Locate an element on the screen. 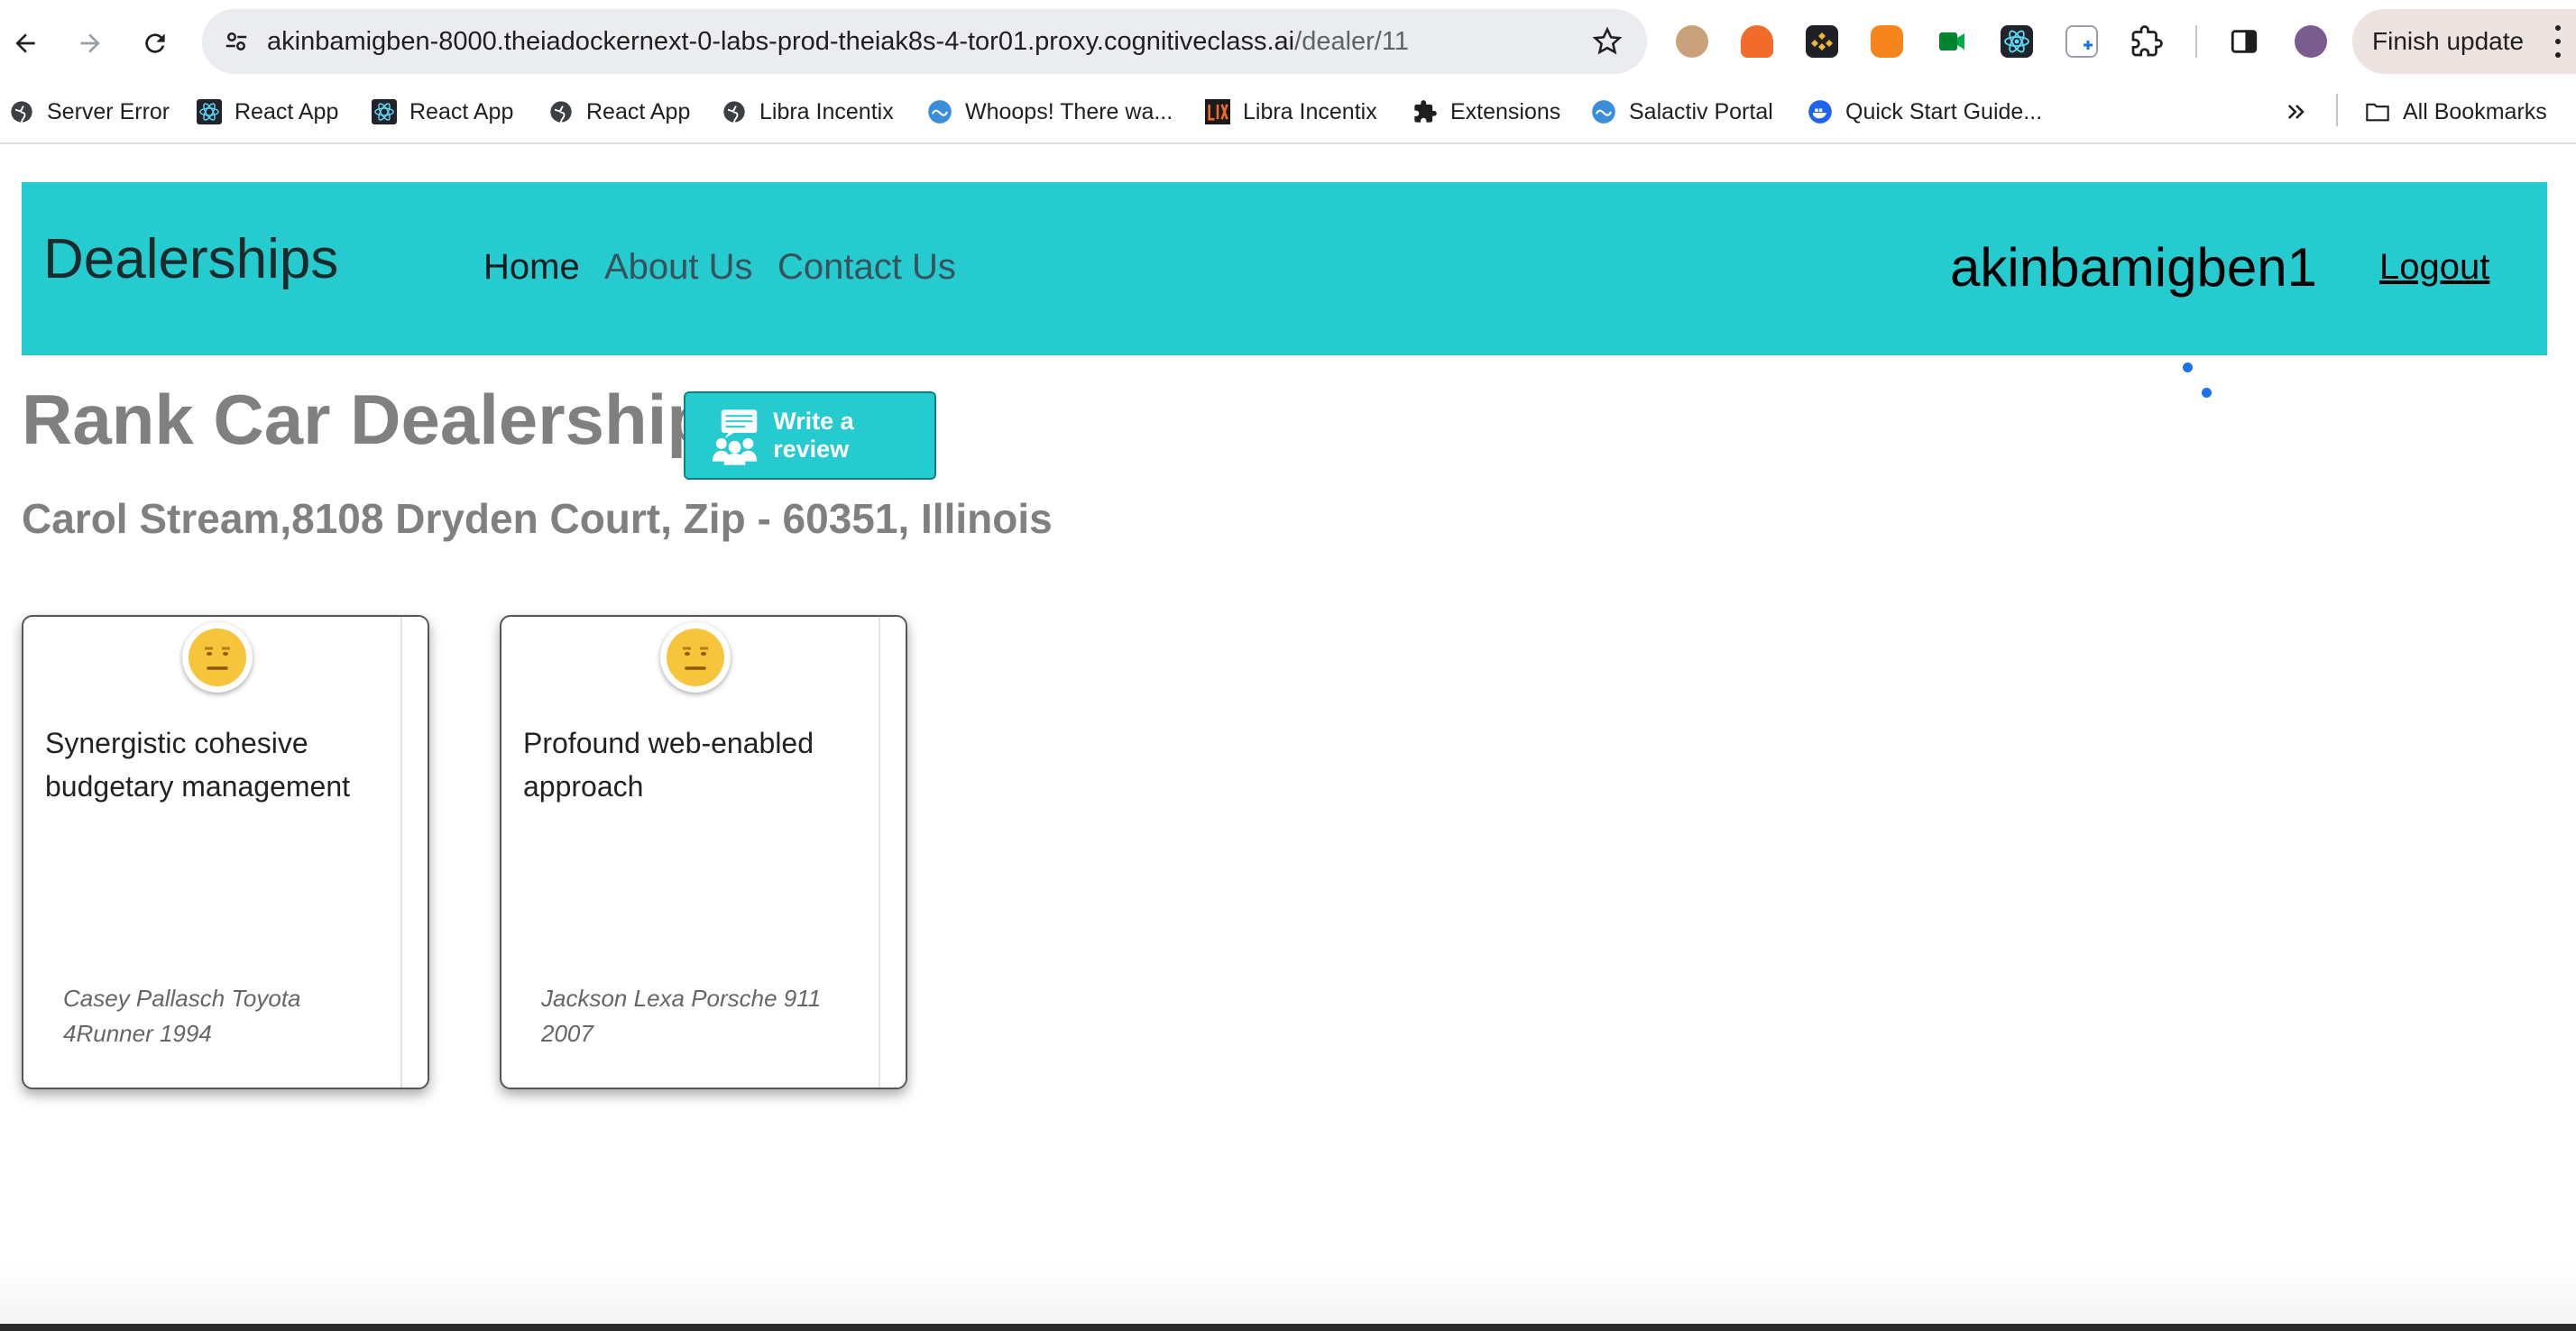  reload-icon is located at coordinates (155, 43).